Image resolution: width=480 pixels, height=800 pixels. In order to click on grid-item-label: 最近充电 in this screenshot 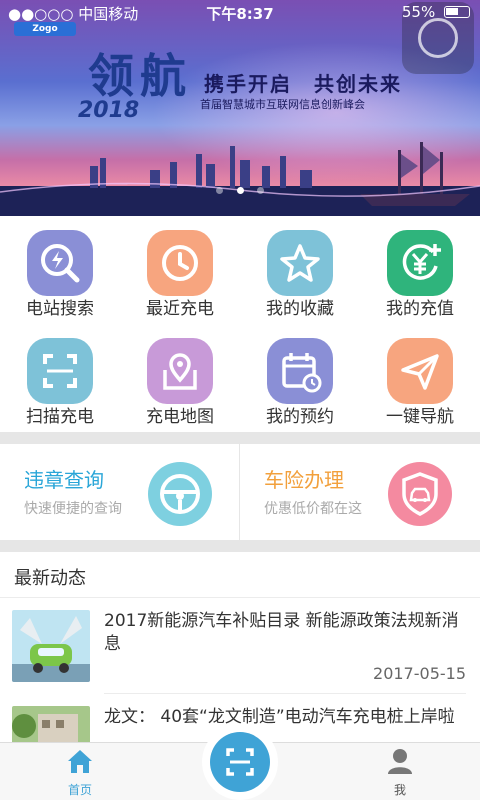, I will do `click(180, 309)`.